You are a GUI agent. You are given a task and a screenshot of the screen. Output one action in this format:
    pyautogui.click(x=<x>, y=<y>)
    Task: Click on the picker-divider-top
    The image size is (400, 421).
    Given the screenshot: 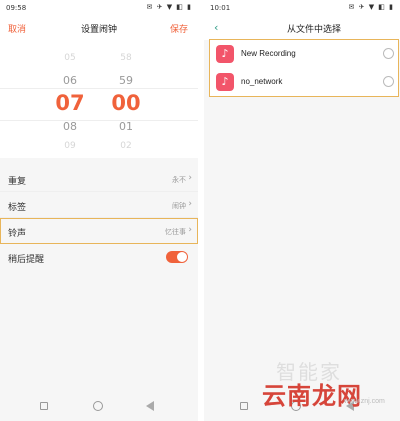 What is the action you would take?
    pyautogui.click(x=99, y=88)
    